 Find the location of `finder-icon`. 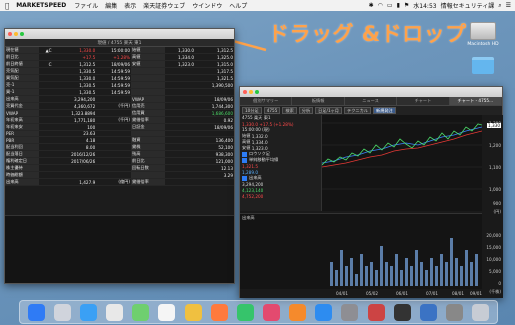

finder-icon is located at coordinates (36, 312).